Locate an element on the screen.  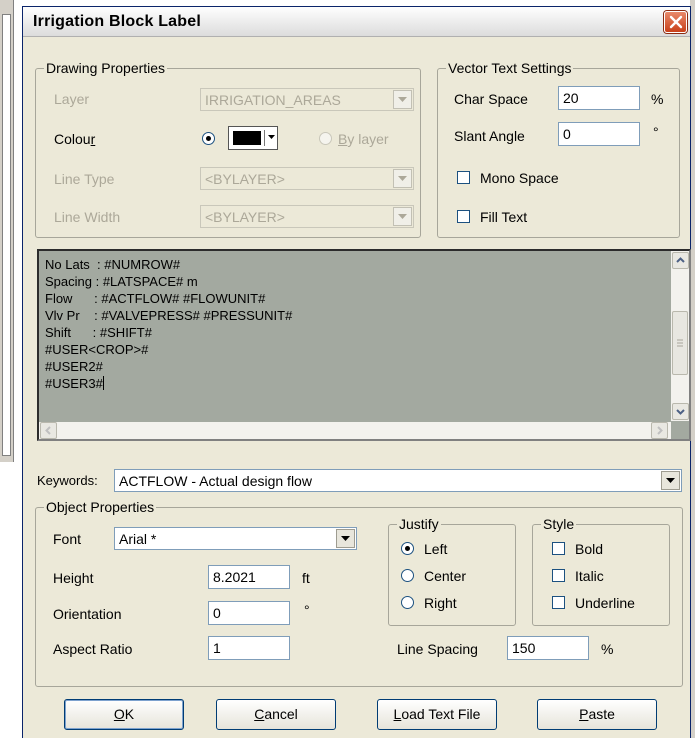
editor-line: Flow : #ACTFLOW# #FLOWUNIT# is located at coordinates (155, 298).